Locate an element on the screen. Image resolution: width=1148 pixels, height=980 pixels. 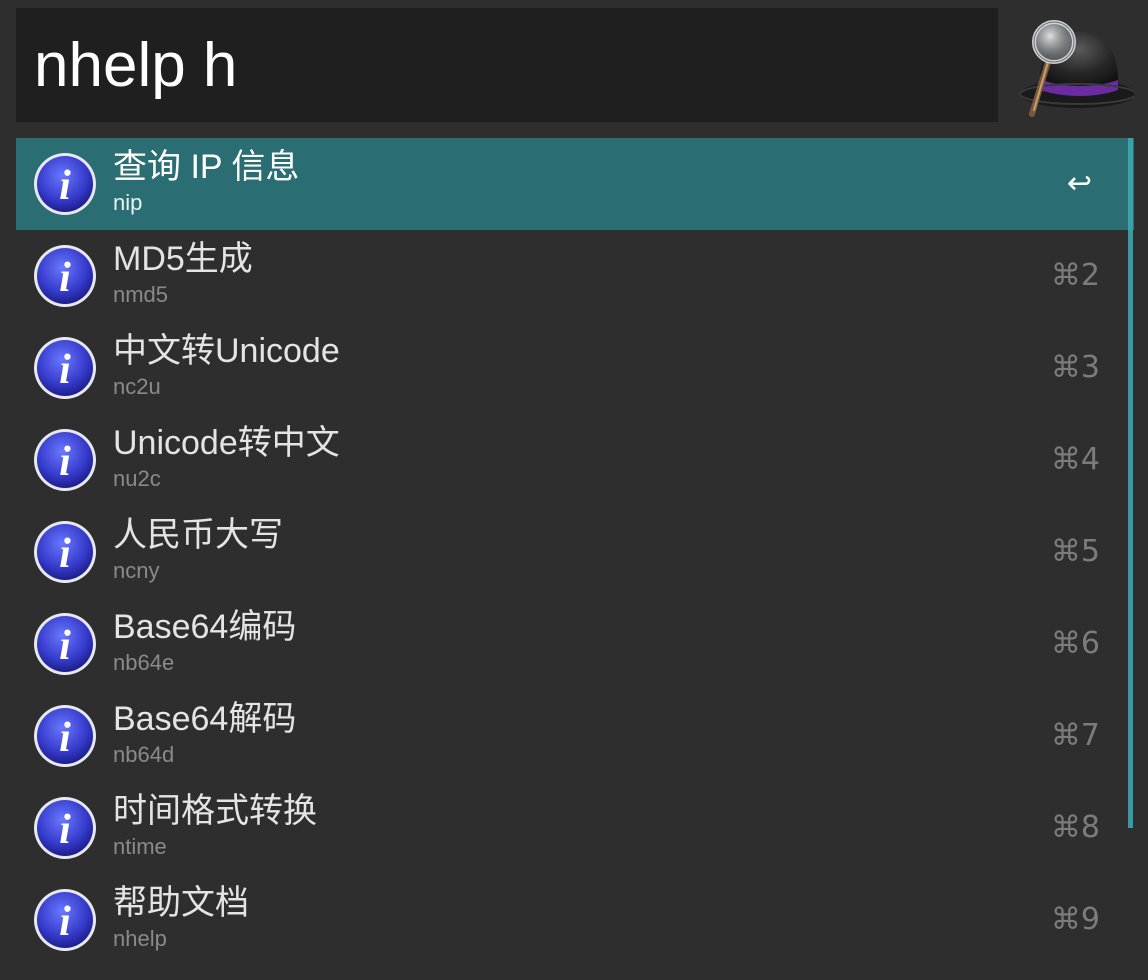
result-row-6: i Base64编码 nb64e ⌘6 is located at coordinates (572, 644).